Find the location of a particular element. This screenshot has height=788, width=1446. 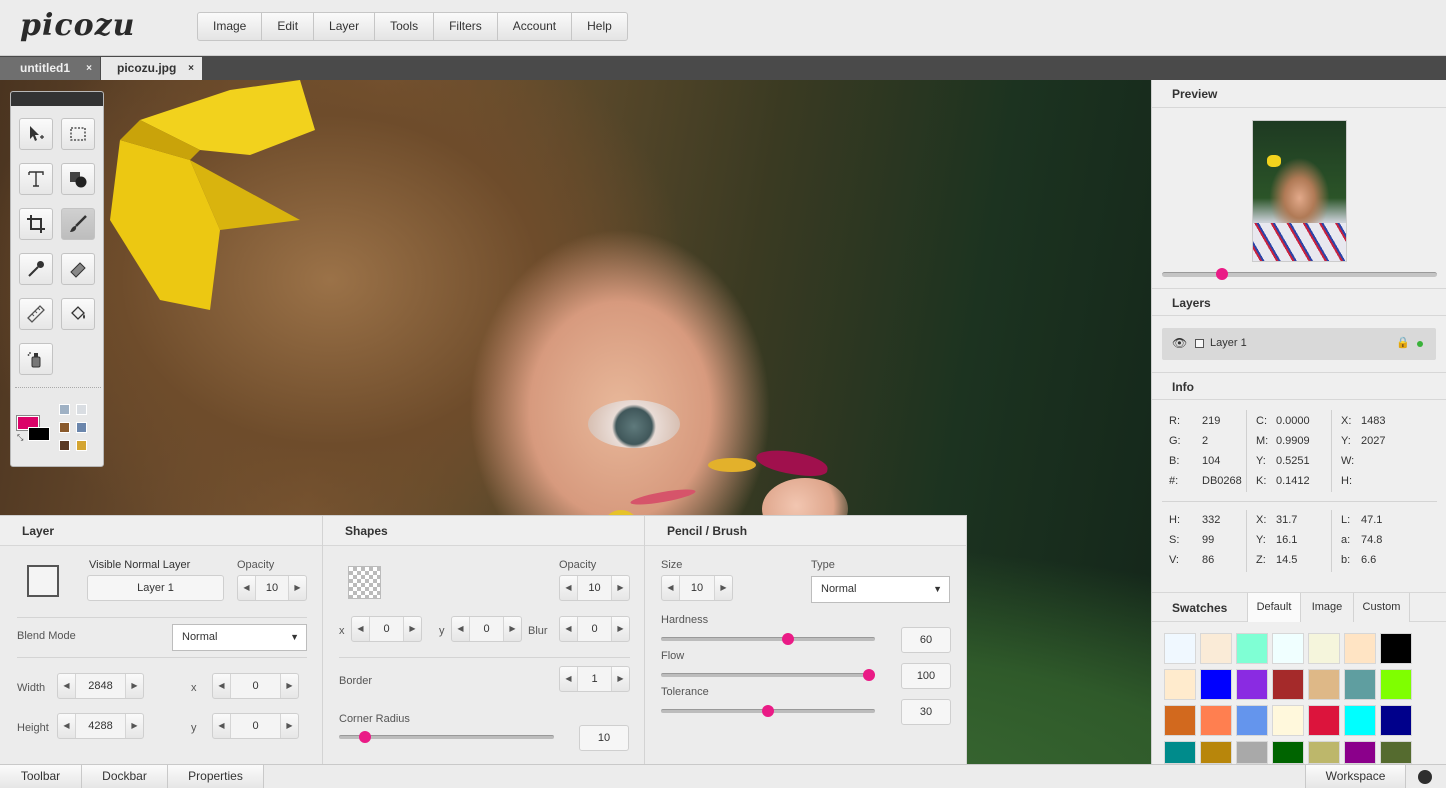

width-value: 2848 is located at coordinates (100, 686).